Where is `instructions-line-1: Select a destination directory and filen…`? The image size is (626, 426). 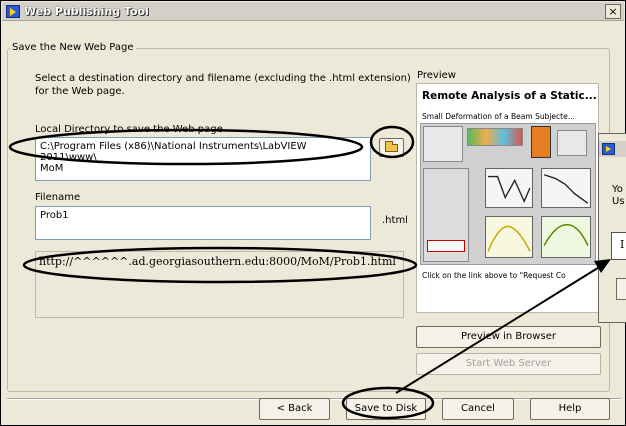
instructions-line-1: Select a destination directory and filen… is located at coordinates (223, 78).